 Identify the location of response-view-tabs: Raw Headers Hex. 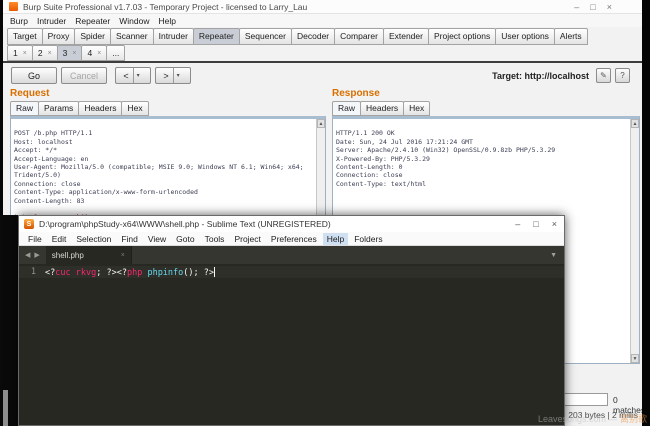
(486, 108).